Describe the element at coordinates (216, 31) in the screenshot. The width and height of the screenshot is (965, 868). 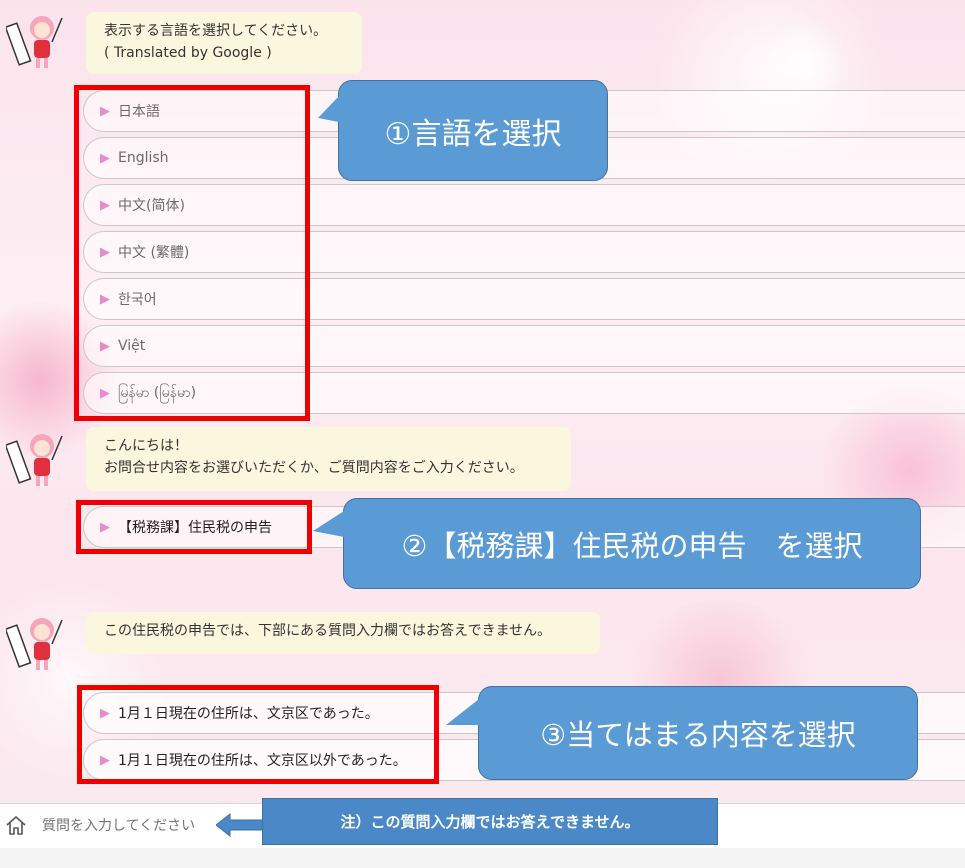
I see `message-line: 表示する言語を選択してください。` at that location.